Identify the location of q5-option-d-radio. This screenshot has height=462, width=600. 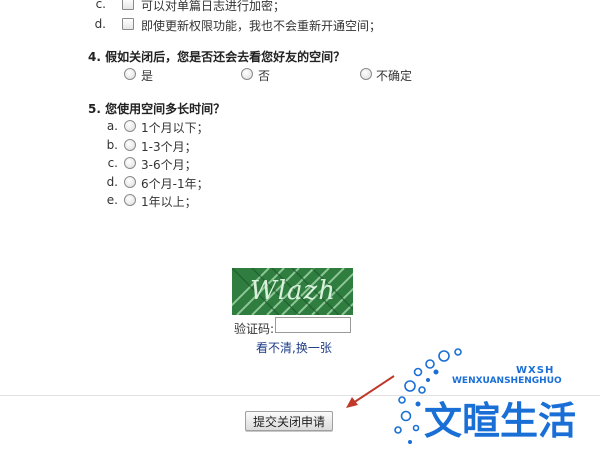
(130, 182).